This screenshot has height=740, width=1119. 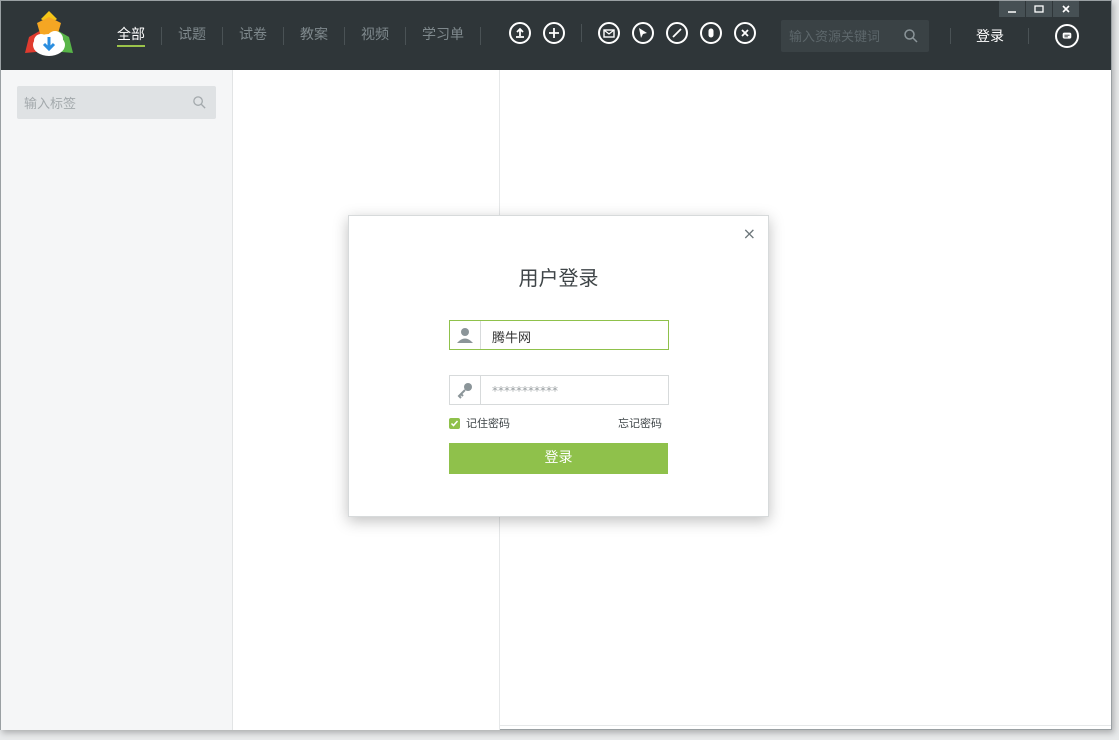 I want to click on login-button: 登录, so click(x=558, y=458).